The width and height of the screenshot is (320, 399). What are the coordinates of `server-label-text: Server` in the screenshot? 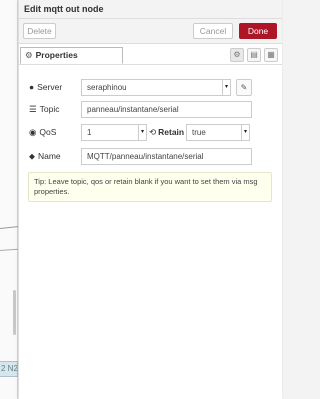 It's located at (50, 87).